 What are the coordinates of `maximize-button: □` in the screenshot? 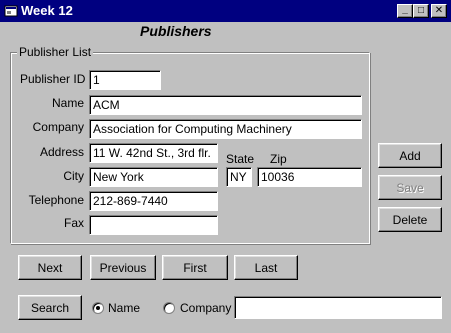 It's located at (421, 11).